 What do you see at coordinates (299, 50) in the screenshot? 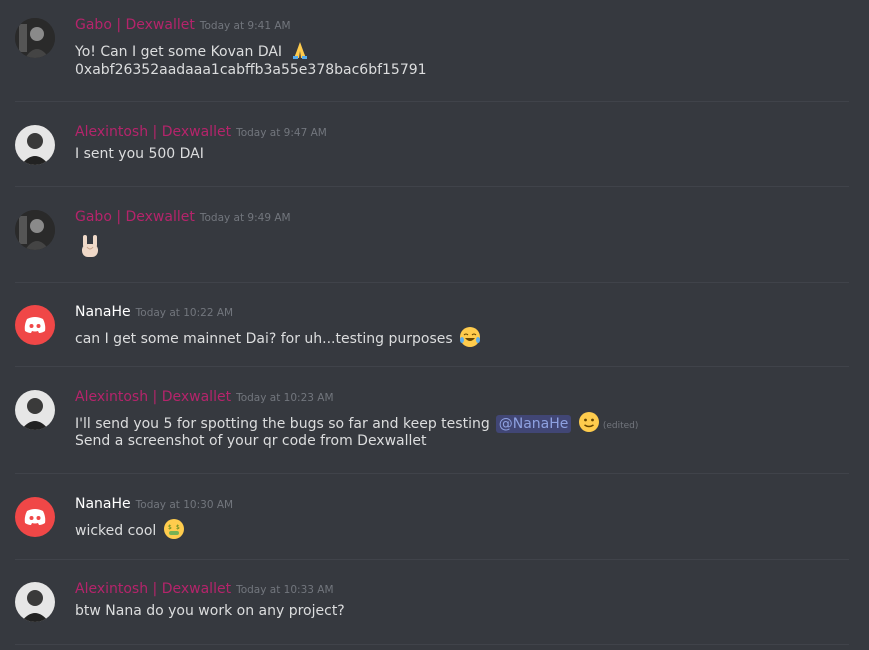
I see `folded-hands-emoji` at bounding box center [299, 50].